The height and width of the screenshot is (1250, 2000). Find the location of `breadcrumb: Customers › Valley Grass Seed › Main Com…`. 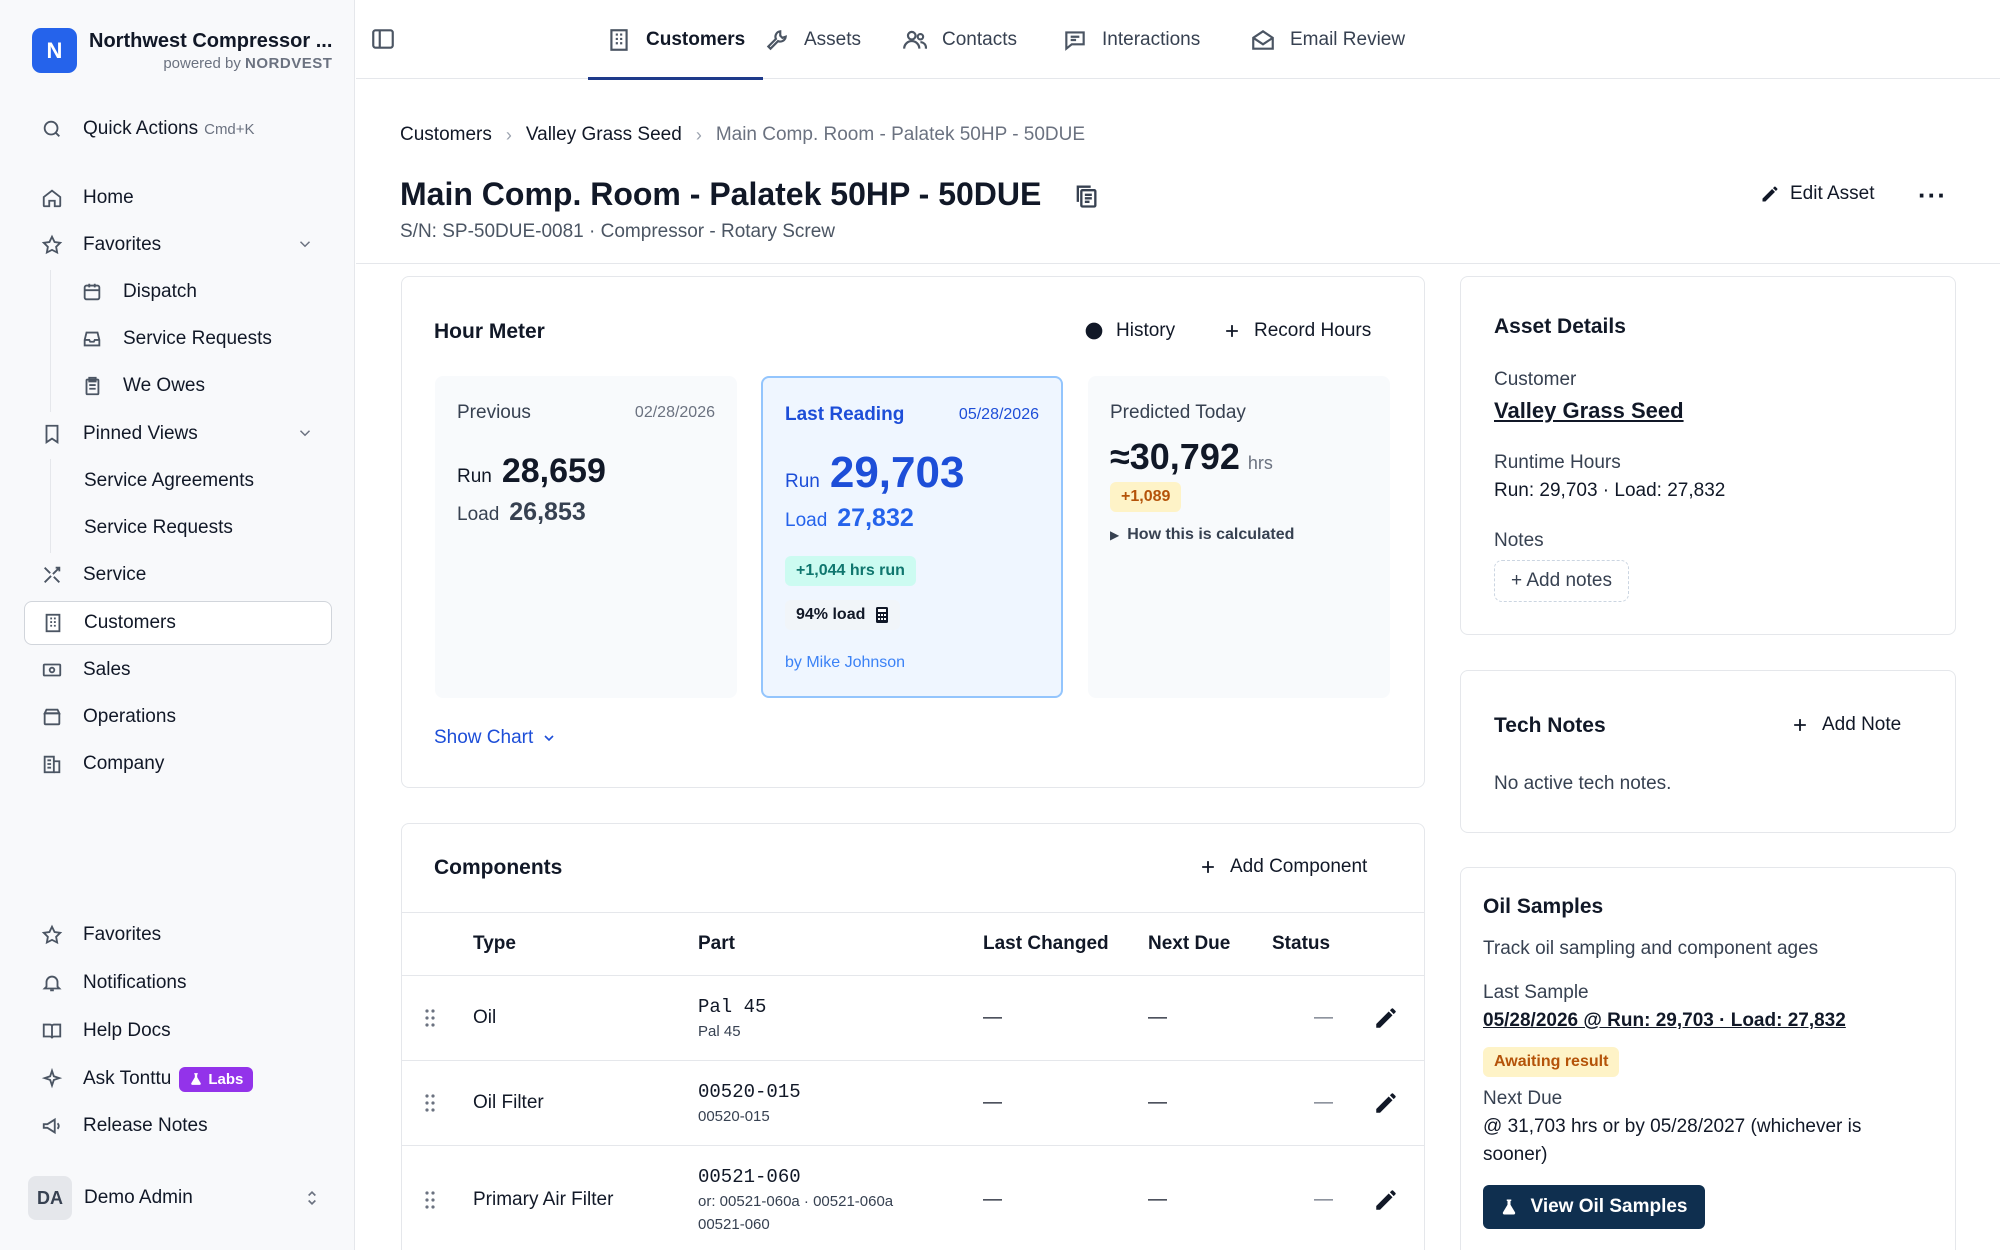

breadcrumb: Customers › Valley Grass Seed › Main Com… is located at coordinates (742, 135).